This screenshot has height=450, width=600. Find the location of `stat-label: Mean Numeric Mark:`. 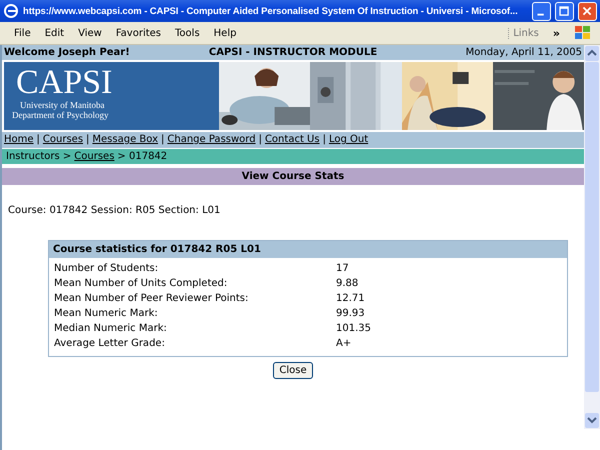

stat-label: Mean Numeric Mark: is located at coordinates (106, 314).